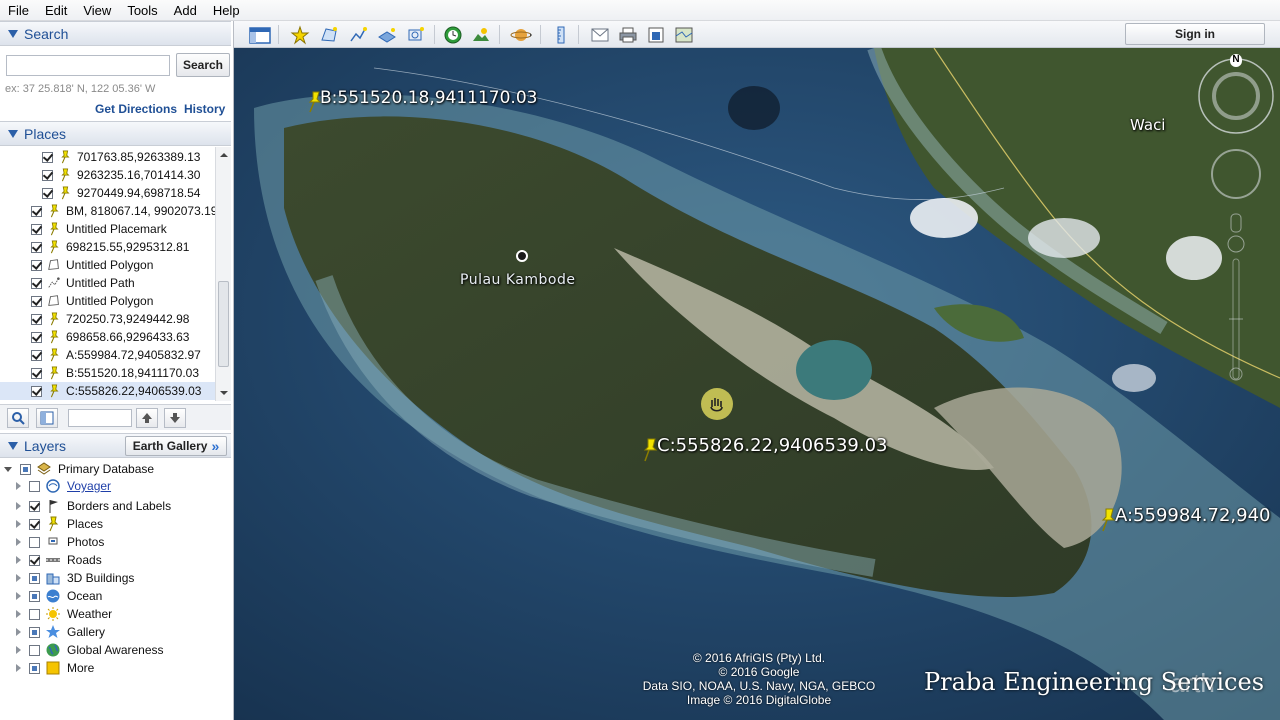 This screenshot has height=720, width=1280. What do you see at coordinates (97, 10) in the screenshot?
I see `menu-view: View` at bounding box center [97, 10].